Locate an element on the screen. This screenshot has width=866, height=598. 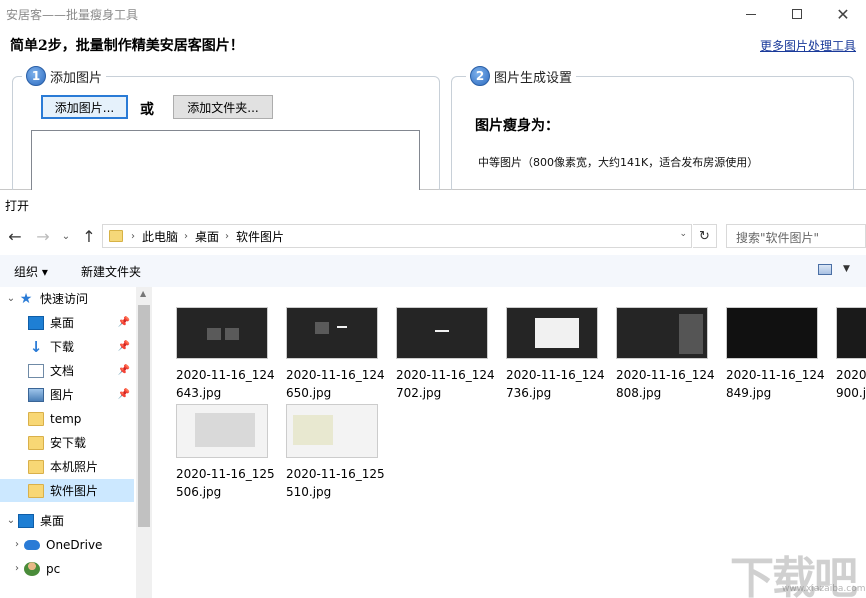
close-button: ✕ is located at coordinates (843, 14).